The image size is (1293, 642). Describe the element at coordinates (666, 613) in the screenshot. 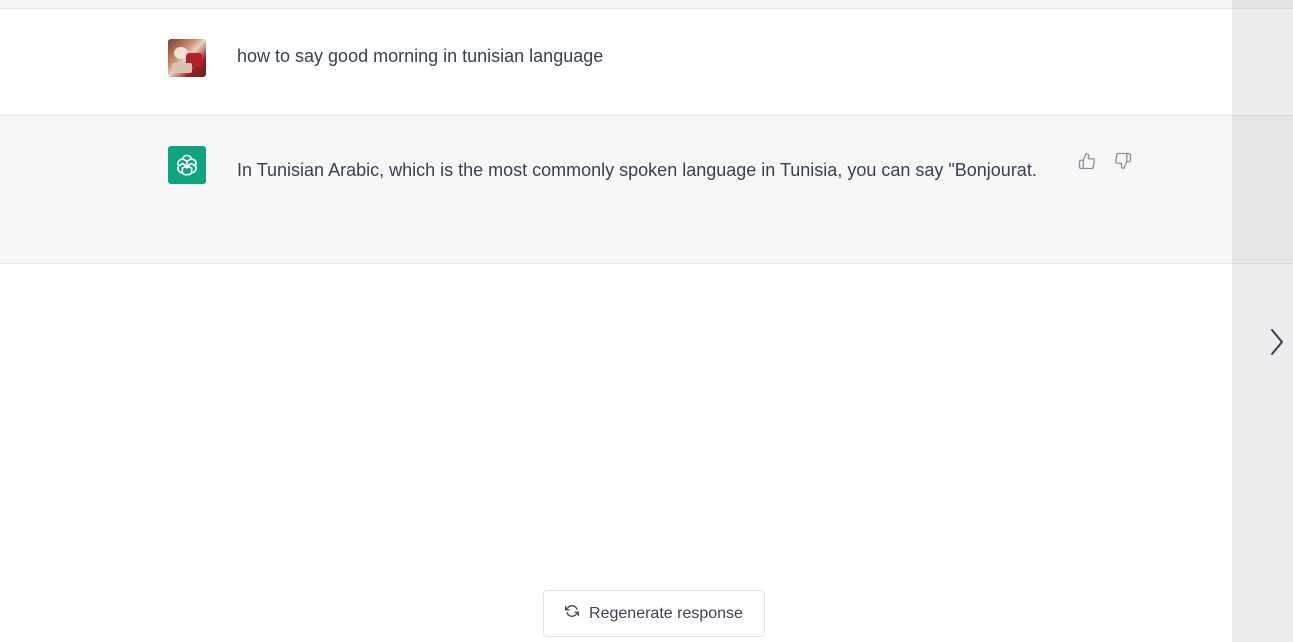

I see `regenerate-label: Regenerate response` at that location.